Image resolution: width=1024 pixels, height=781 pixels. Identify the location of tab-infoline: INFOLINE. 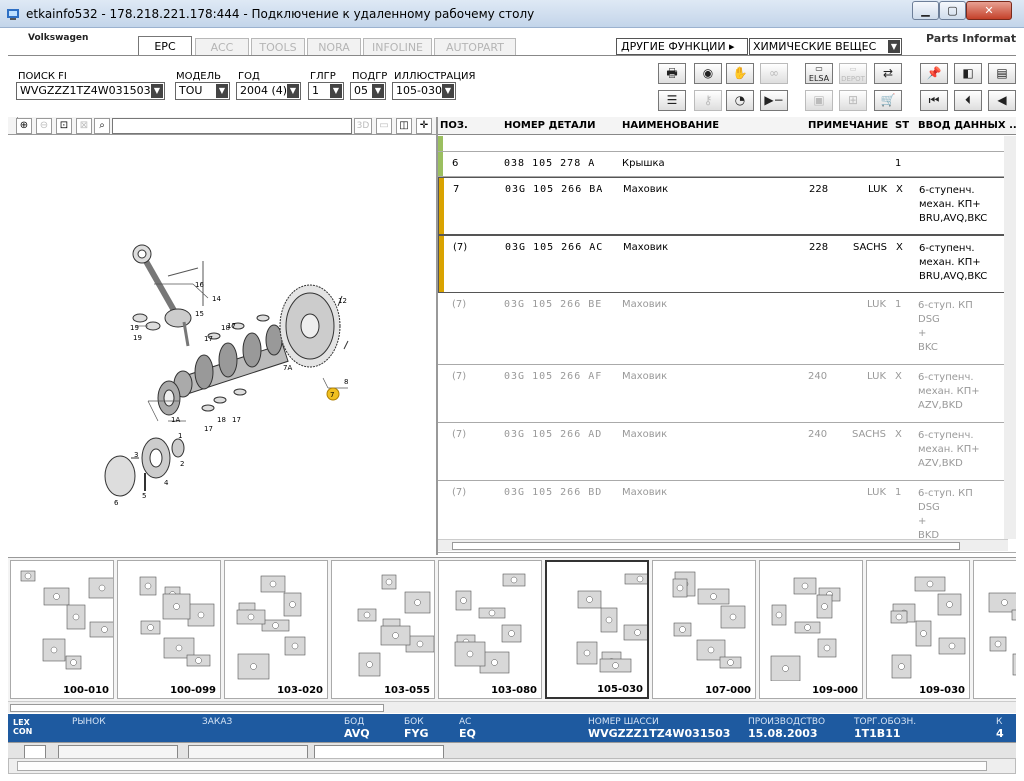
(397, 47).